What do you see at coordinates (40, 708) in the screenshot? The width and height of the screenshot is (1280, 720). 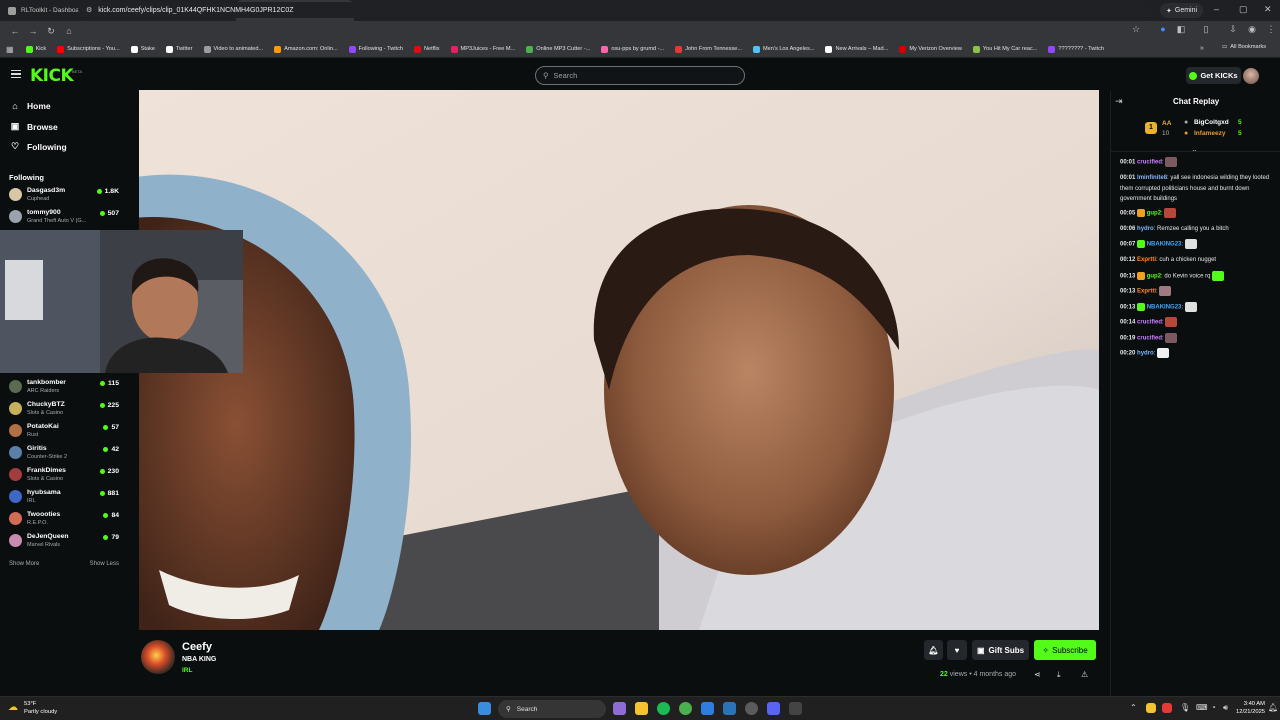 I see `weather-widget: 53°F Partly cloudy` at bounding box center [40, 708].